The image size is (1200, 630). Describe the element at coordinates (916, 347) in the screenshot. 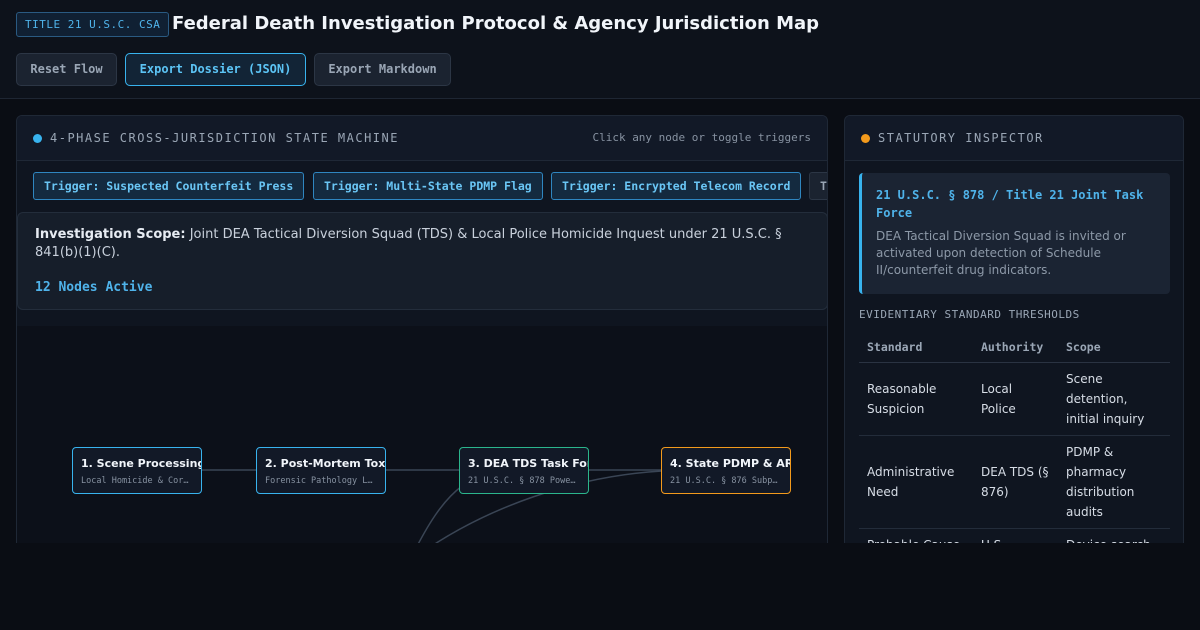

I see `column-header: Standard` at that location.